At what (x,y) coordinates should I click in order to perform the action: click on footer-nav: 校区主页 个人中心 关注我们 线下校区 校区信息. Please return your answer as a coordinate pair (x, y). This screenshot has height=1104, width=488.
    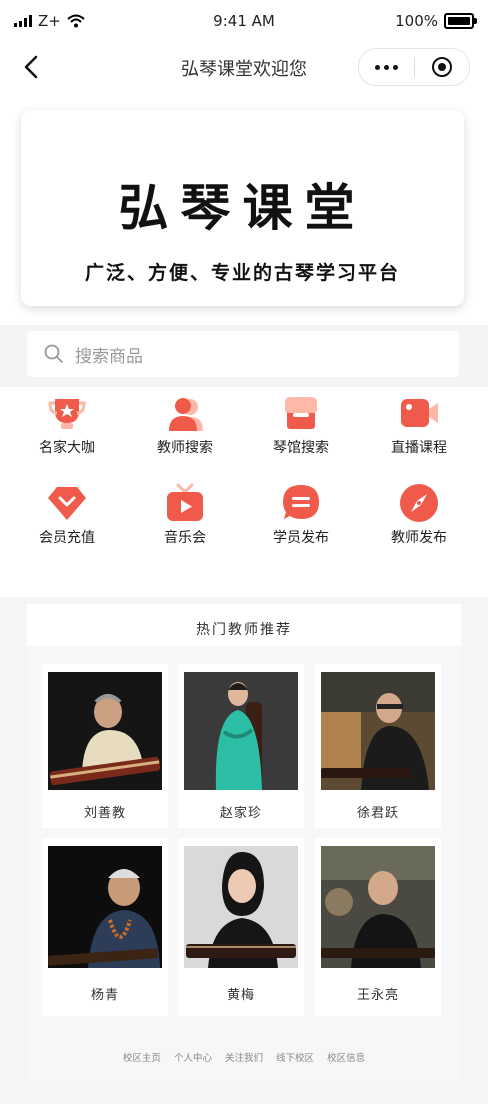
    Looking at the image, I should click on (244, 1057).